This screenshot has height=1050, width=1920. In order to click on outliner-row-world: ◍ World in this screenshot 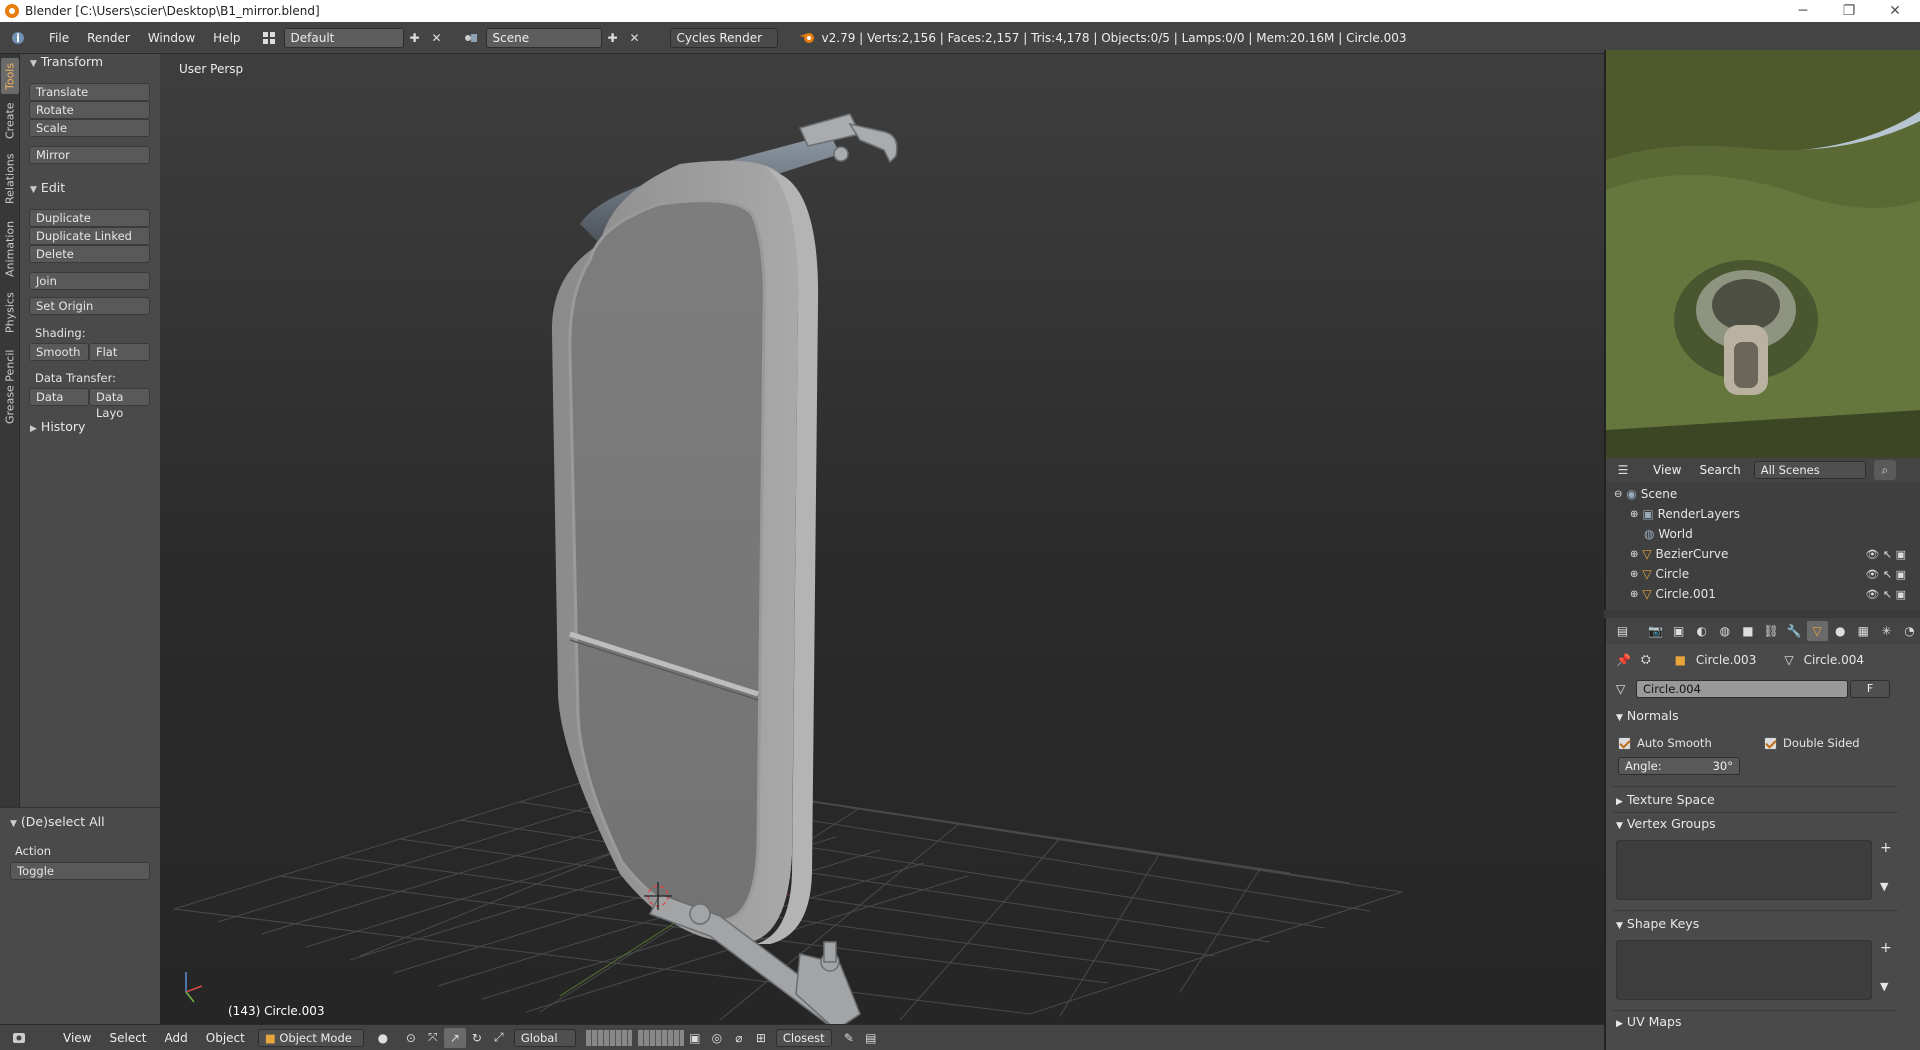, I will do `click(1756, 534)`.